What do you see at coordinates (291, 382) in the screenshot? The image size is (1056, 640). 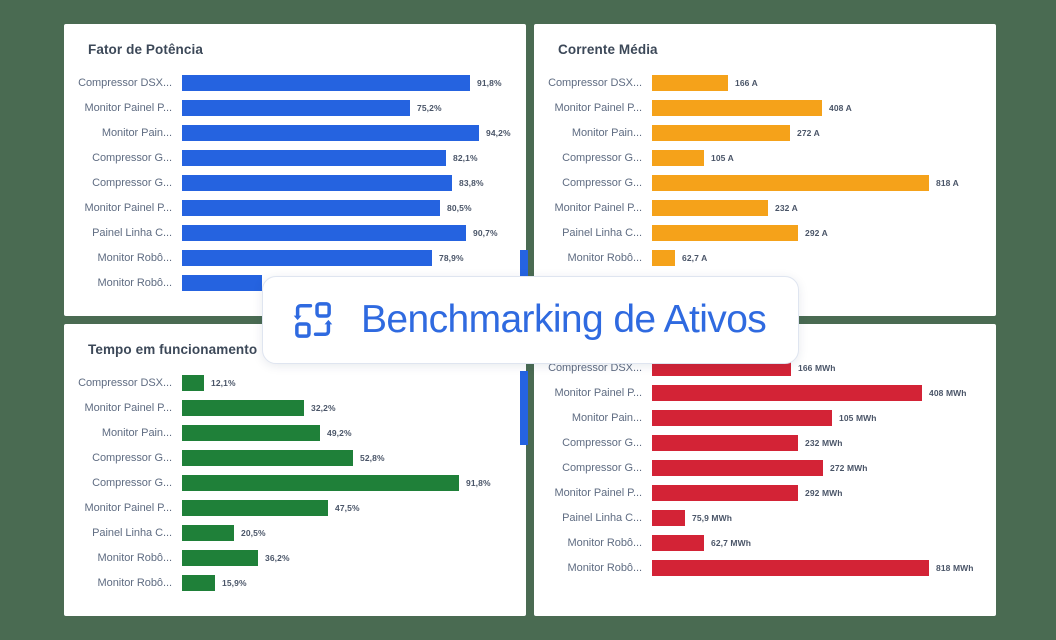 I see `chart-row: Compressor DSX... 12,1%` at bounding box center [291, 382].